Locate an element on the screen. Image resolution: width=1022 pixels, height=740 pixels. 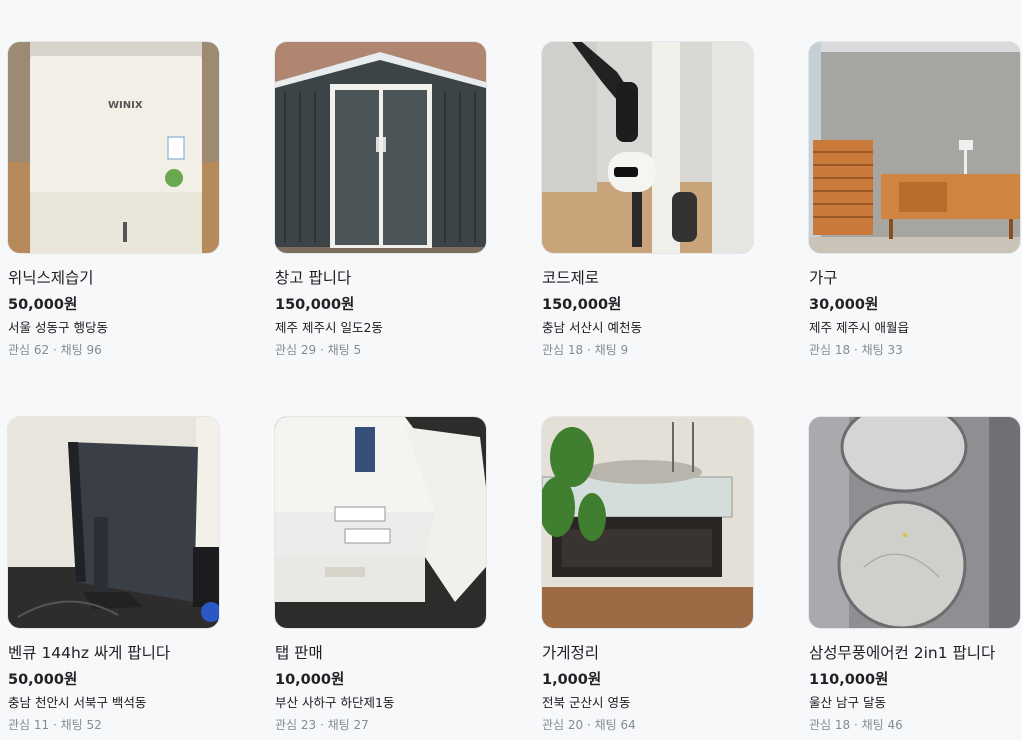
product-counts: 관심 62 · 채팅 96 is located at coordinates (55, 350).